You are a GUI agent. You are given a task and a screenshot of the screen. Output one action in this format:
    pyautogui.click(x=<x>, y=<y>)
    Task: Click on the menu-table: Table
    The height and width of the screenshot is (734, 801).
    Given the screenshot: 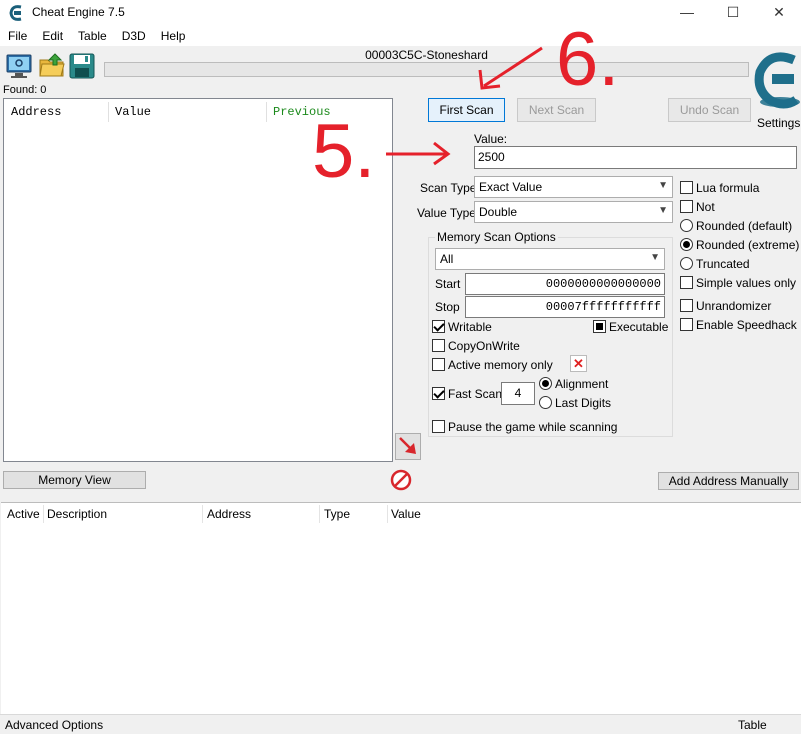 What is the action you would take?
    pyautogui.click(x=92, y=34)
    